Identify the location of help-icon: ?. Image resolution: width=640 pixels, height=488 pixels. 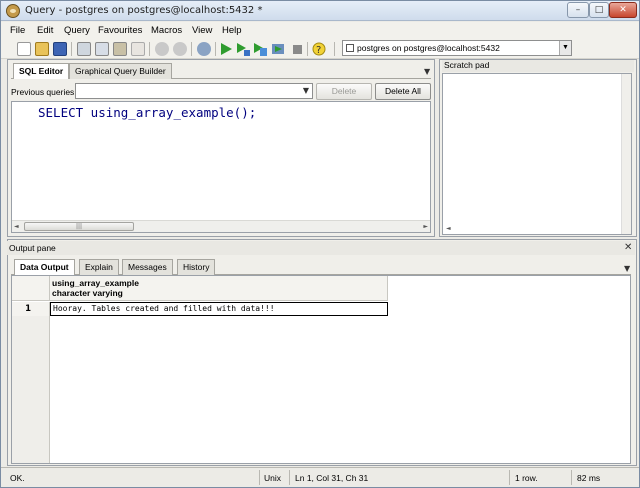
(319, 49).